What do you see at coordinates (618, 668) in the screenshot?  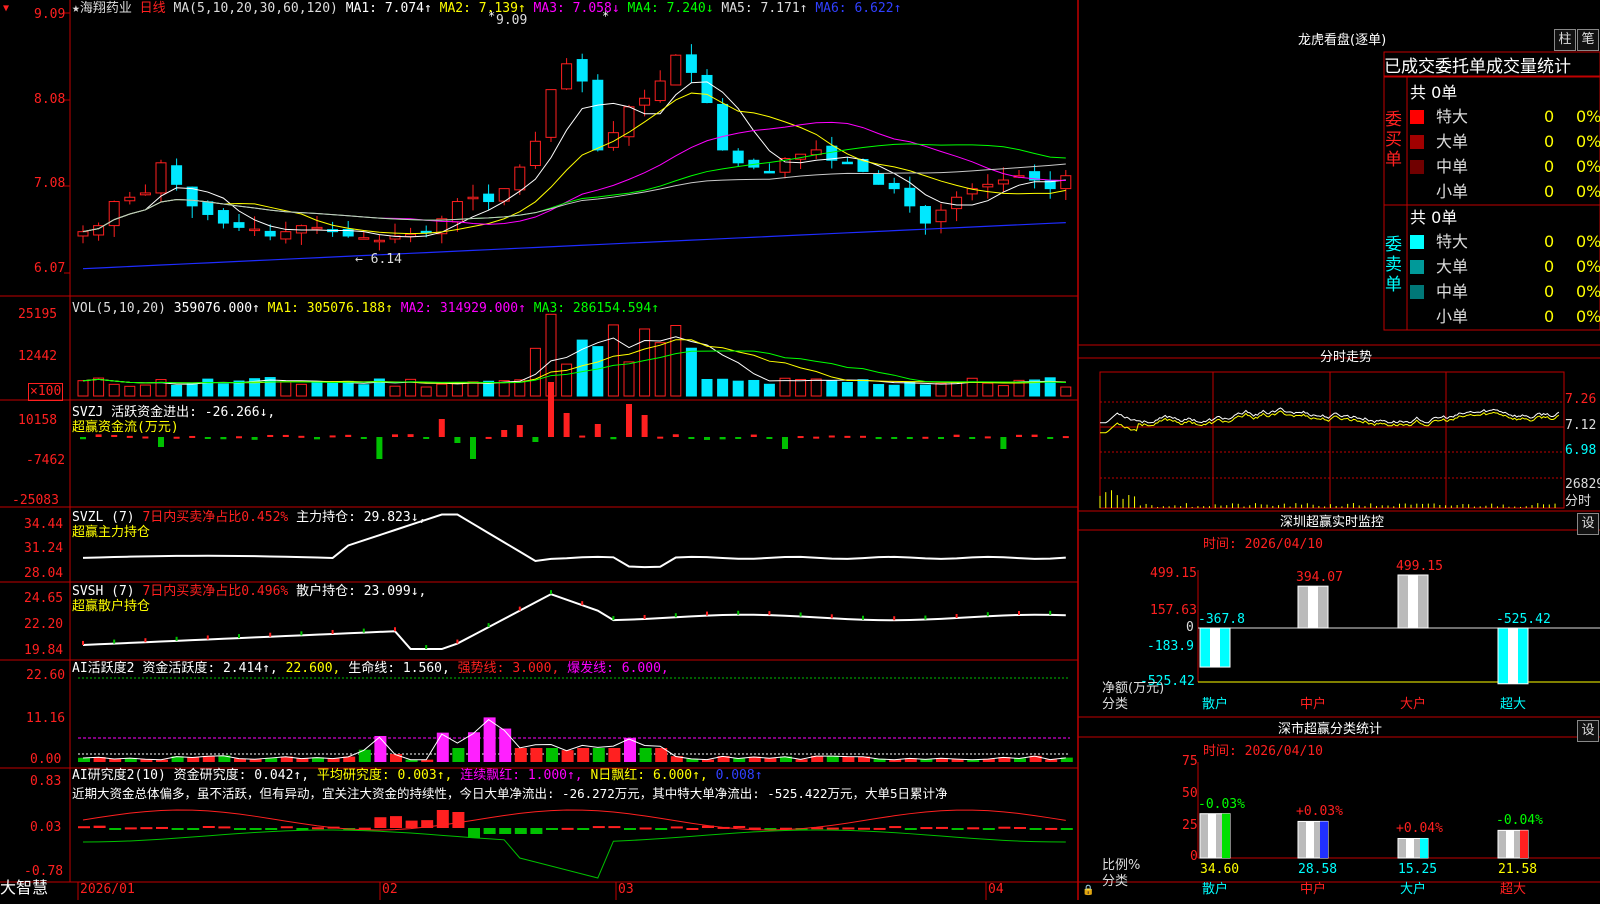 I see `ai-burst-line: 爆发线: 6.000,` at bounding box center [618, 668].